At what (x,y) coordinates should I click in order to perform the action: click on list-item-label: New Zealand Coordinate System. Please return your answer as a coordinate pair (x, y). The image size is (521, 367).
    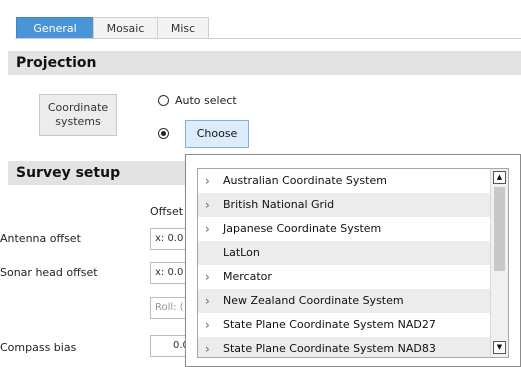
    Looking at the image, I should click on (313, 300).